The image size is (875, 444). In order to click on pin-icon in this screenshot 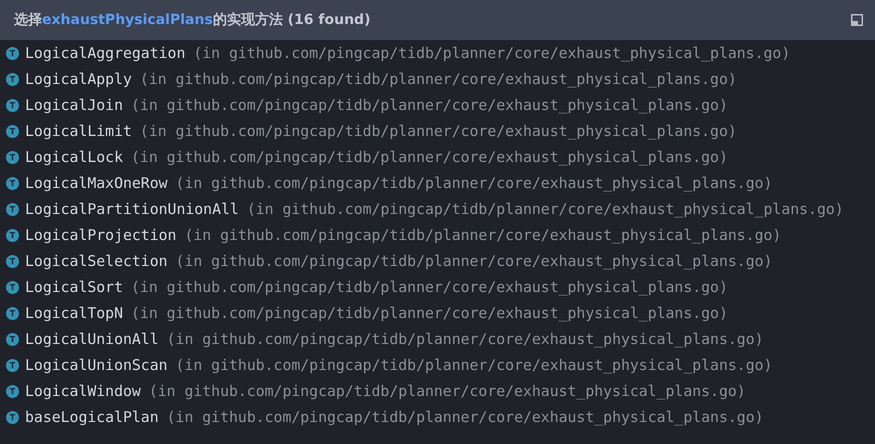, I will do `click(857, 20)`.